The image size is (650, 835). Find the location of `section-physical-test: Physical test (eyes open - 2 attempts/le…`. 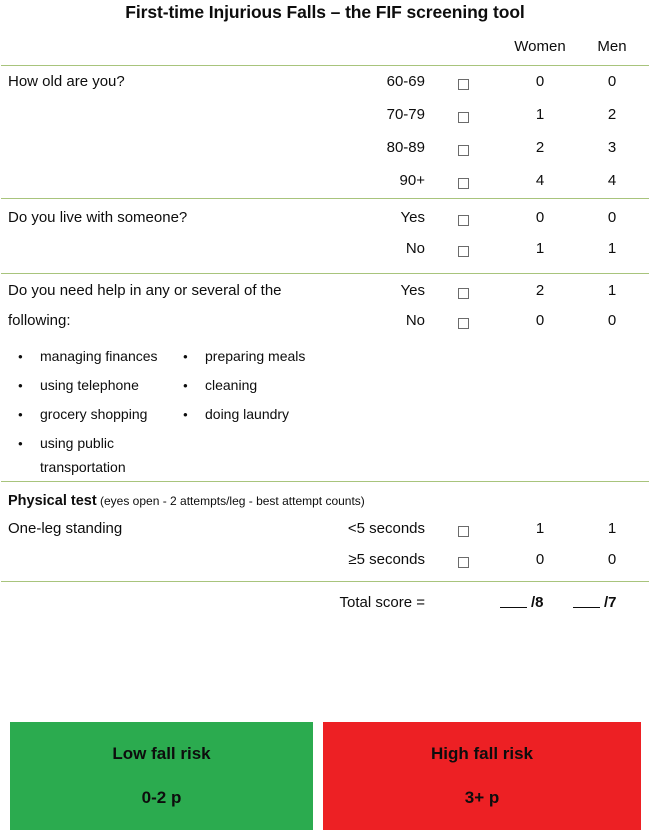

section-physical-test: Physical test (eyes open - 2 attempts/le… is located at coordinates (325, 531).